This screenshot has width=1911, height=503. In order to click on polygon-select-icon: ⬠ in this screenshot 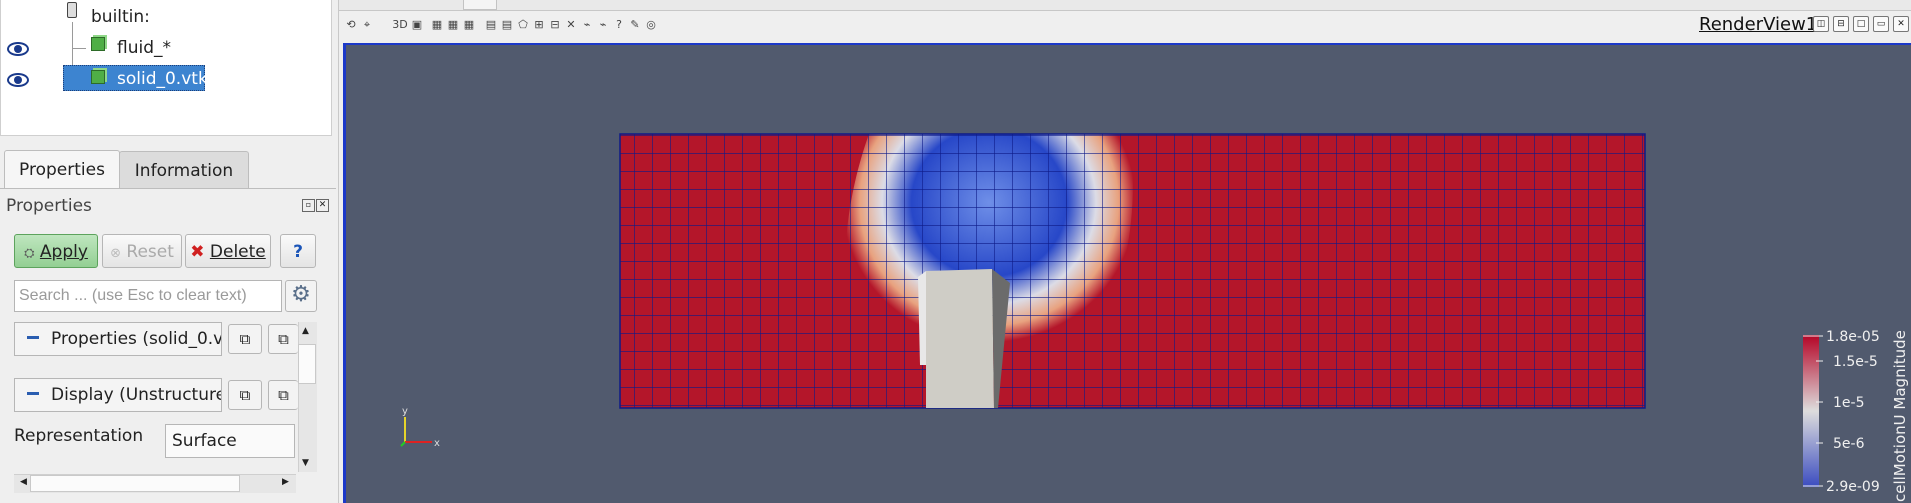, I will do `click(523, 25)`.